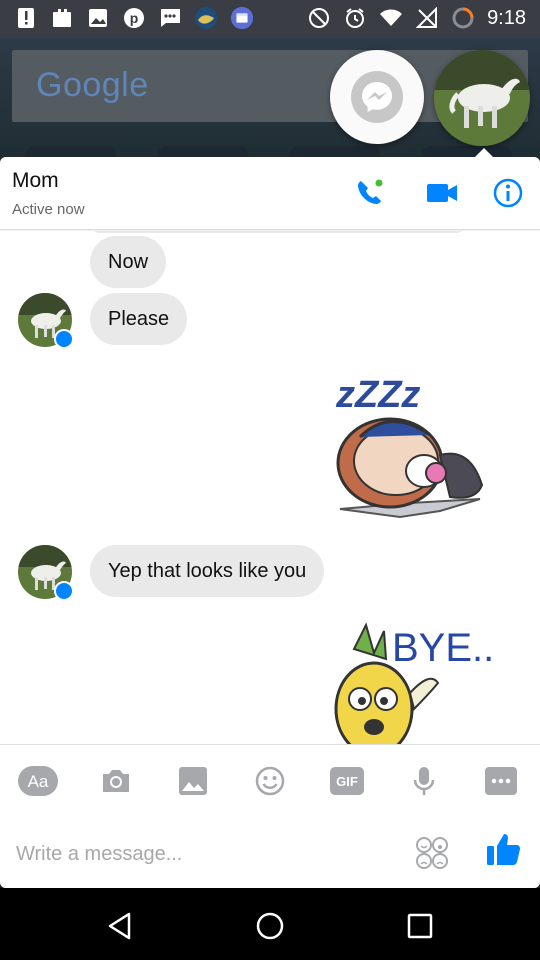  What do you see at coordinates (463, 18) in the screenshot?
I see `battery-ring-icon` at bounding box center [463, 18].